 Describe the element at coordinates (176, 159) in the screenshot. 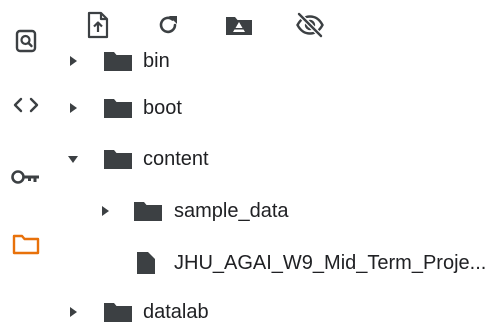

I see `tree-item-label: content` at that location.